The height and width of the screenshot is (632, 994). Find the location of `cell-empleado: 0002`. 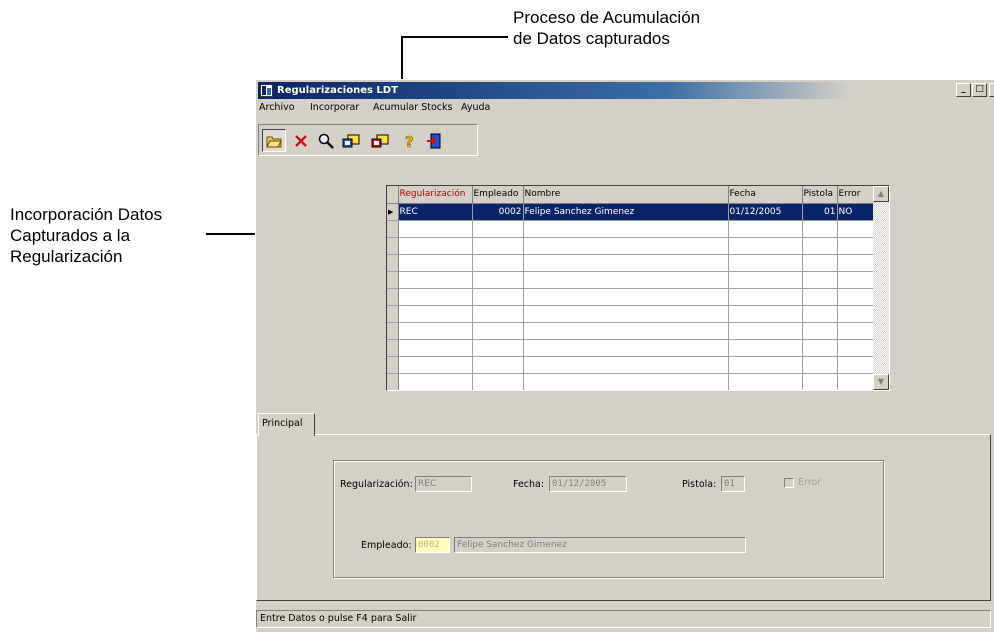

cell-empleado: 0002 is located at coordinates (498, 212).